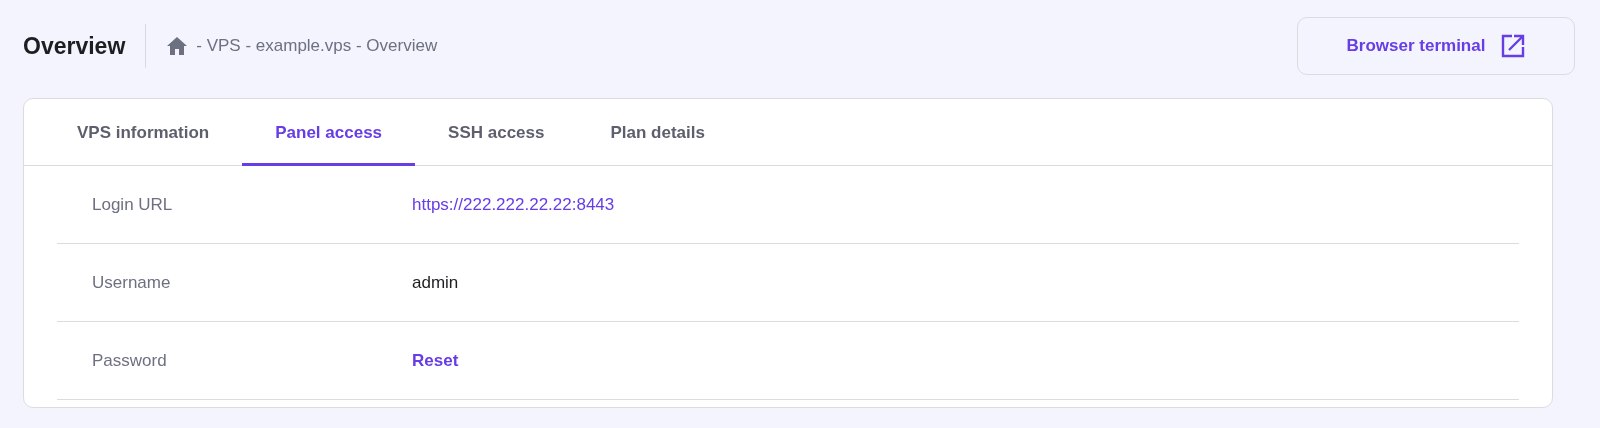  Describe the element at coordinates (435, 360) in the screenshot. I see `reset-button: Reset` at that location.